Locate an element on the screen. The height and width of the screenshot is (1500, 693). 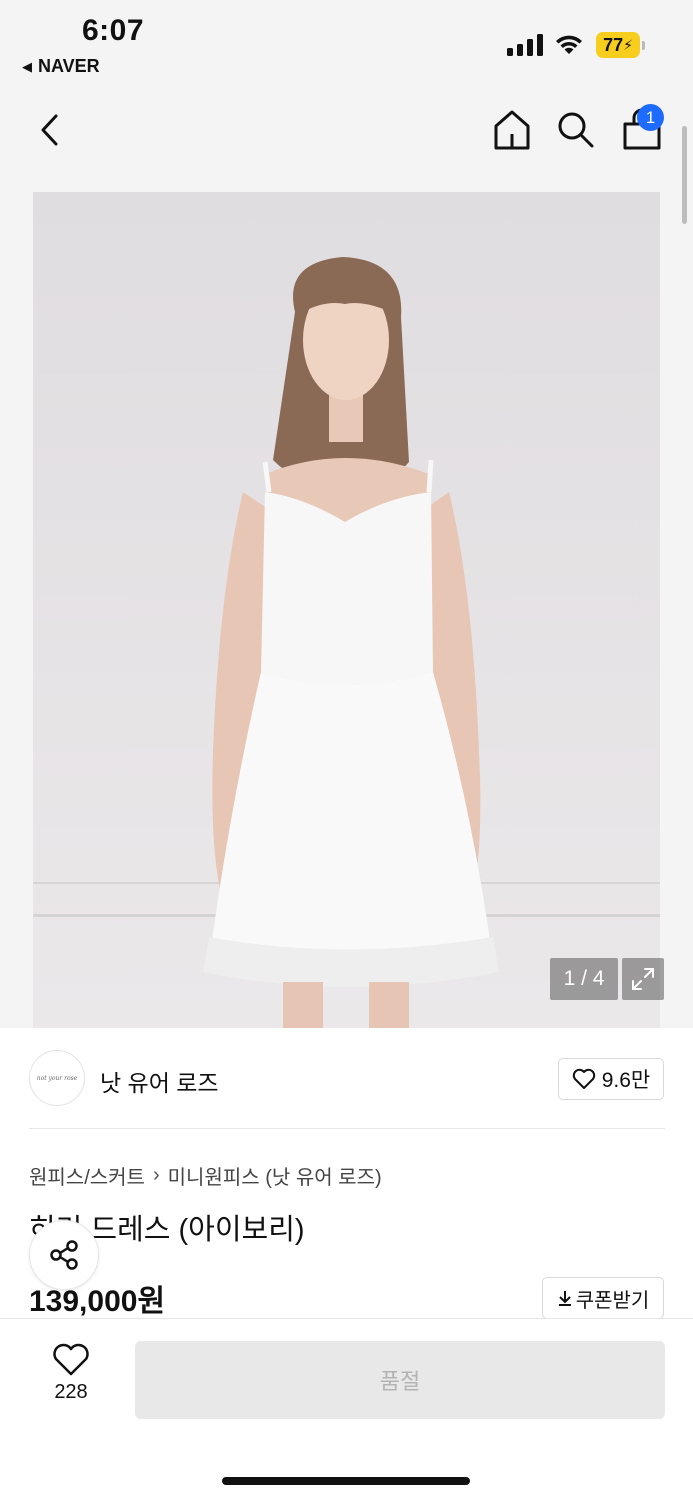
soldout-button: 품절 is located at coordinates (400, 1380).